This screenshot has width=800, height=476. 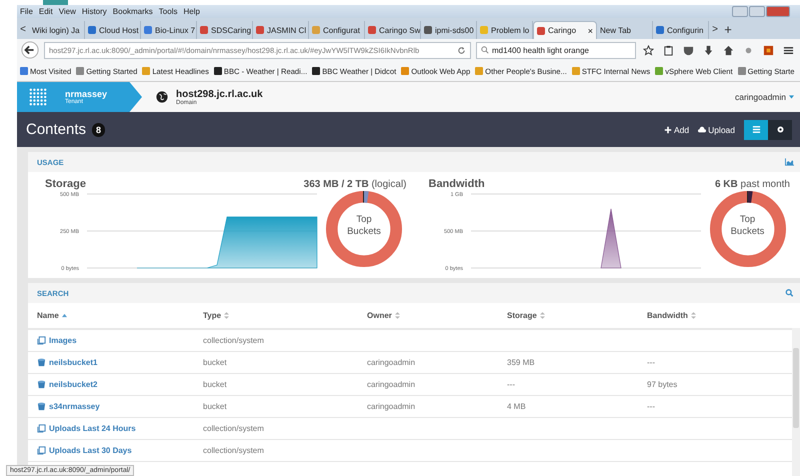 I want to click on menu-item: File, so click(x=26, y=11).